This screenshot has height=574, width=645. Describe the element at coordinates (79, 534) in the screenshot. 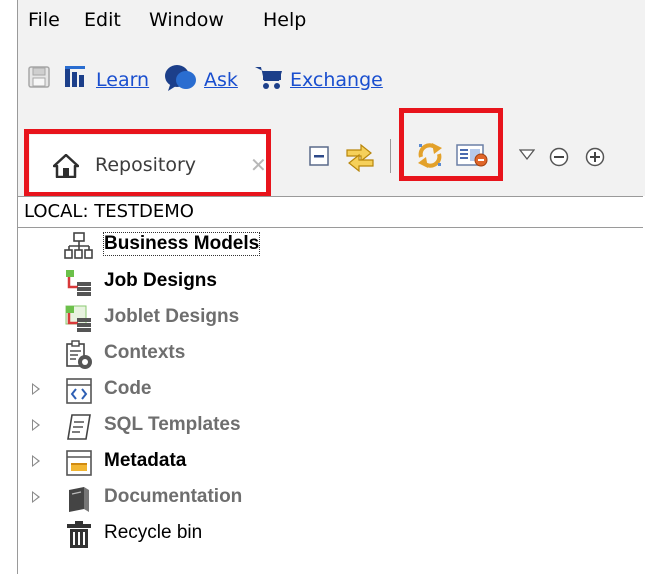

I see `recycle-bin-icon` at that location.